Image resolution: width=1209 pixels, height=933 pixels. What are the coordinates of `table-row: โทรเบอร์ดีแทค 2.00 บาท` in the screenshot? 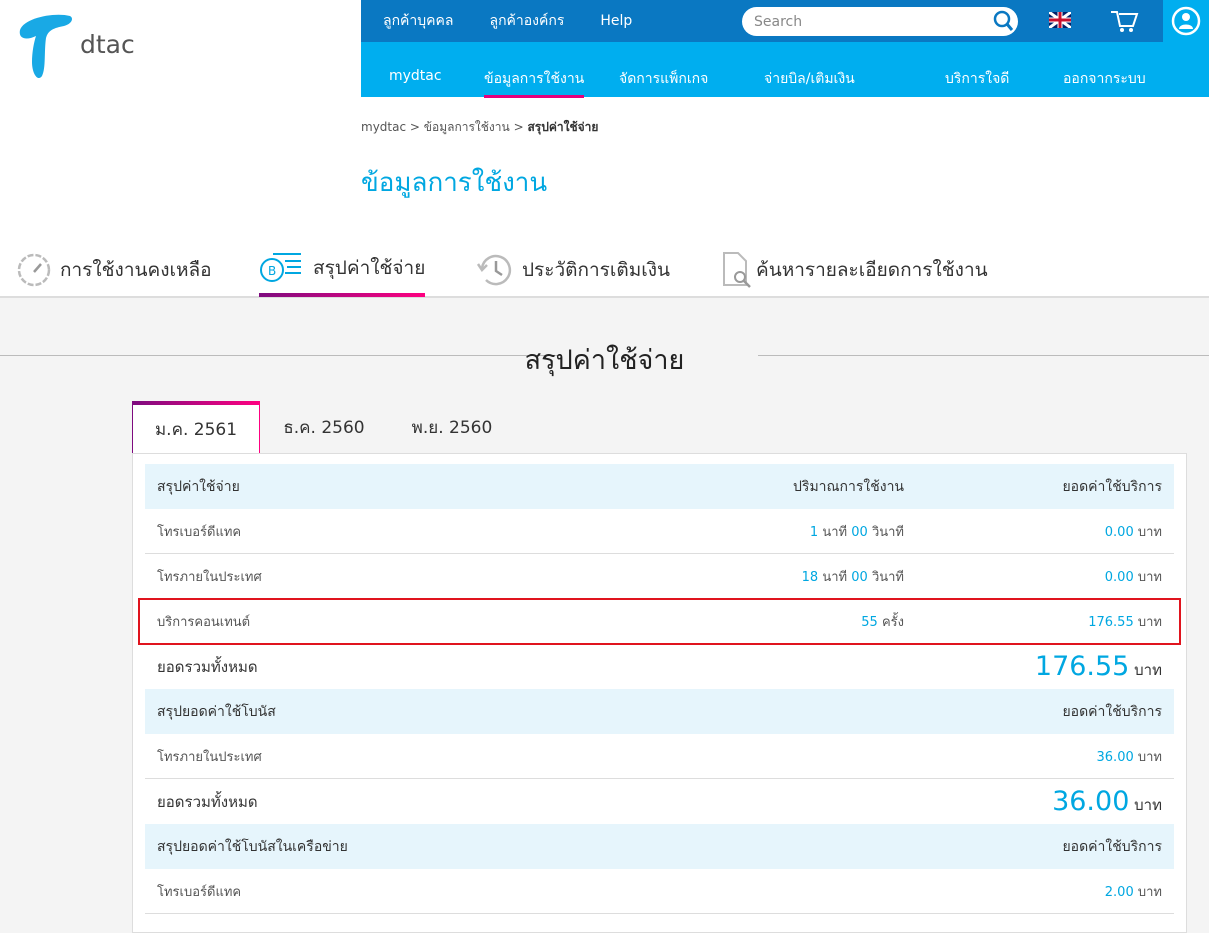 It's located at (659, 891).